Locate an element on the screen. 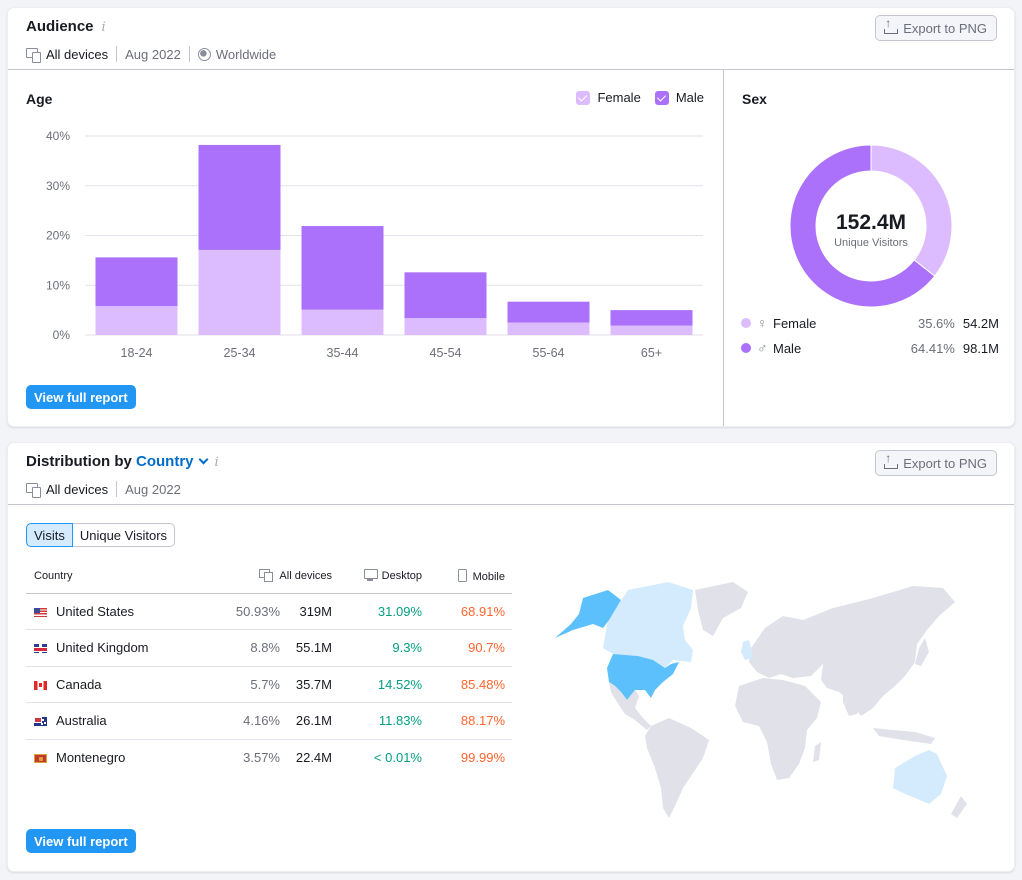 The image size is (1022, 880). x-tick-label: 45-54 is located at coordinates (446, 353).